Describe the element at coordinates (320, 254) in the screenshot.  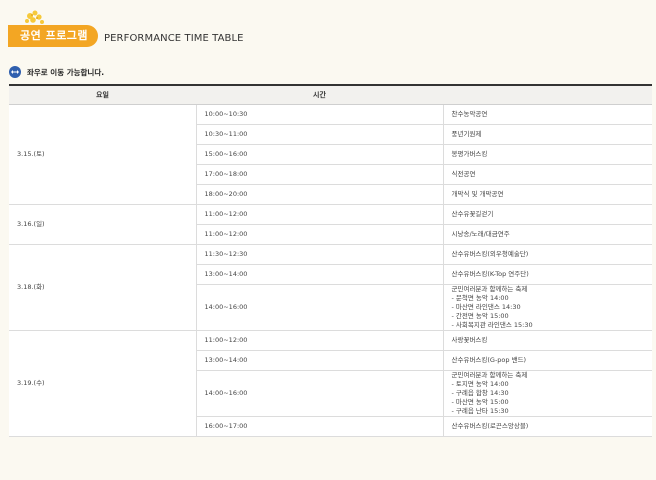
I see `time-cell: 11:30~12:30` at that location.